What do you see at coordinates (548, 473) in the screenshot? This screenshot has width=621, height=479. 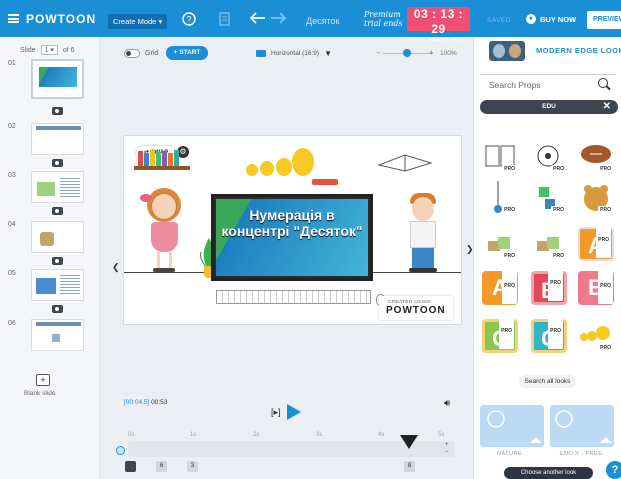 I see `choose-another-look-button: Choose another look` at bounding box center [548, 473].